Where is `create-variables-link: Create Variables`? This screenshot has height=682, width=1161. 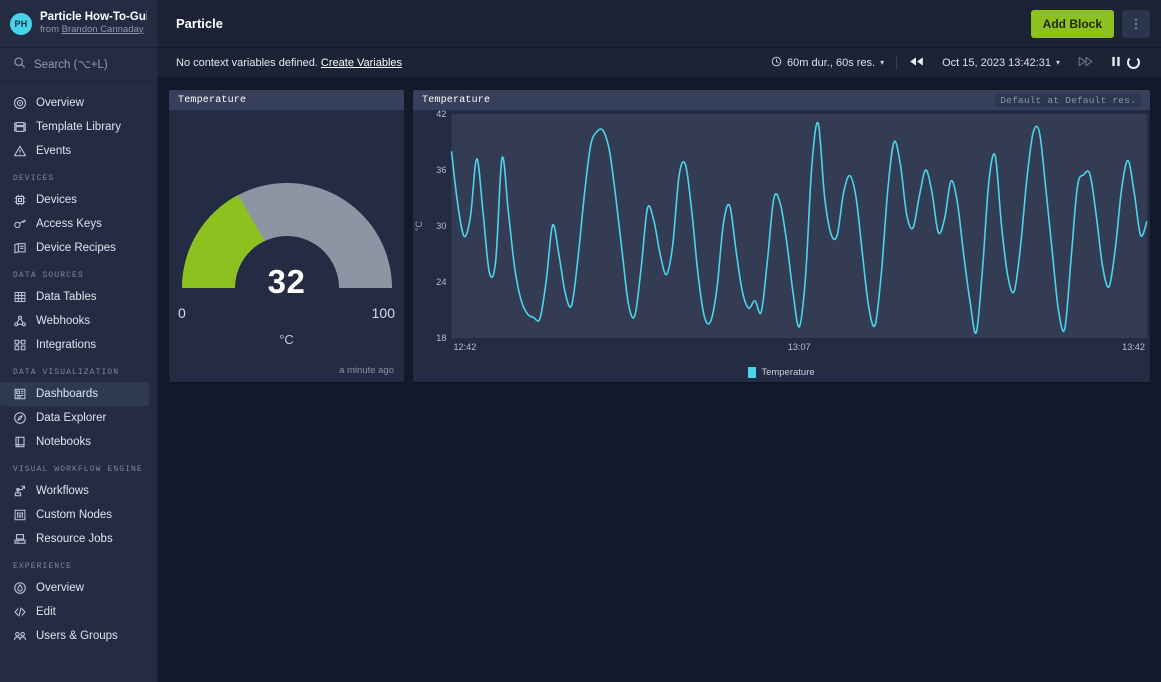
create-variables-link: Create Variables is located at coordinates (361, 63).